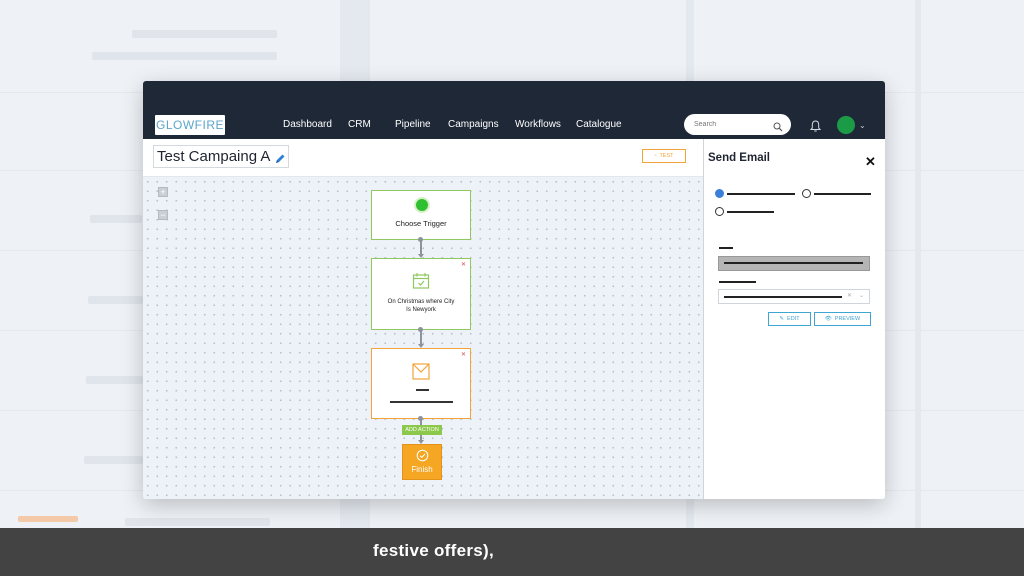  Describe the element at coordinates (421, 374) in the screenshot. I see `envelope-icon` at that location.